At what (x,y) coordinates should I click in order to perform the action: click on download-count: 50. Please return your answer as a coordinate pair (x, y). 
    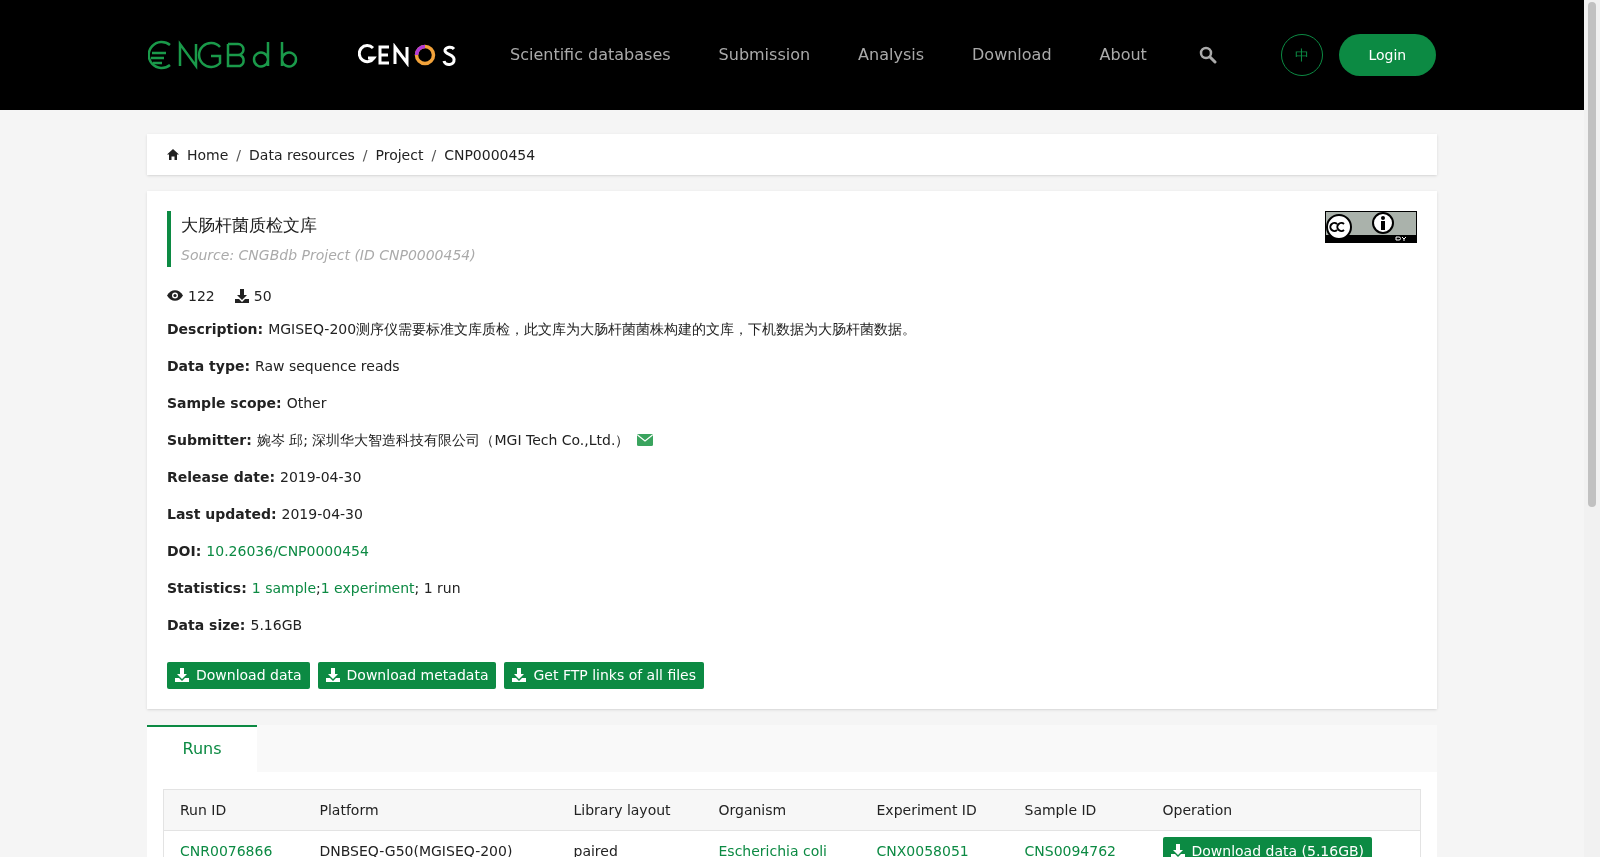
    Looking at the image, I should click on (262, 296).